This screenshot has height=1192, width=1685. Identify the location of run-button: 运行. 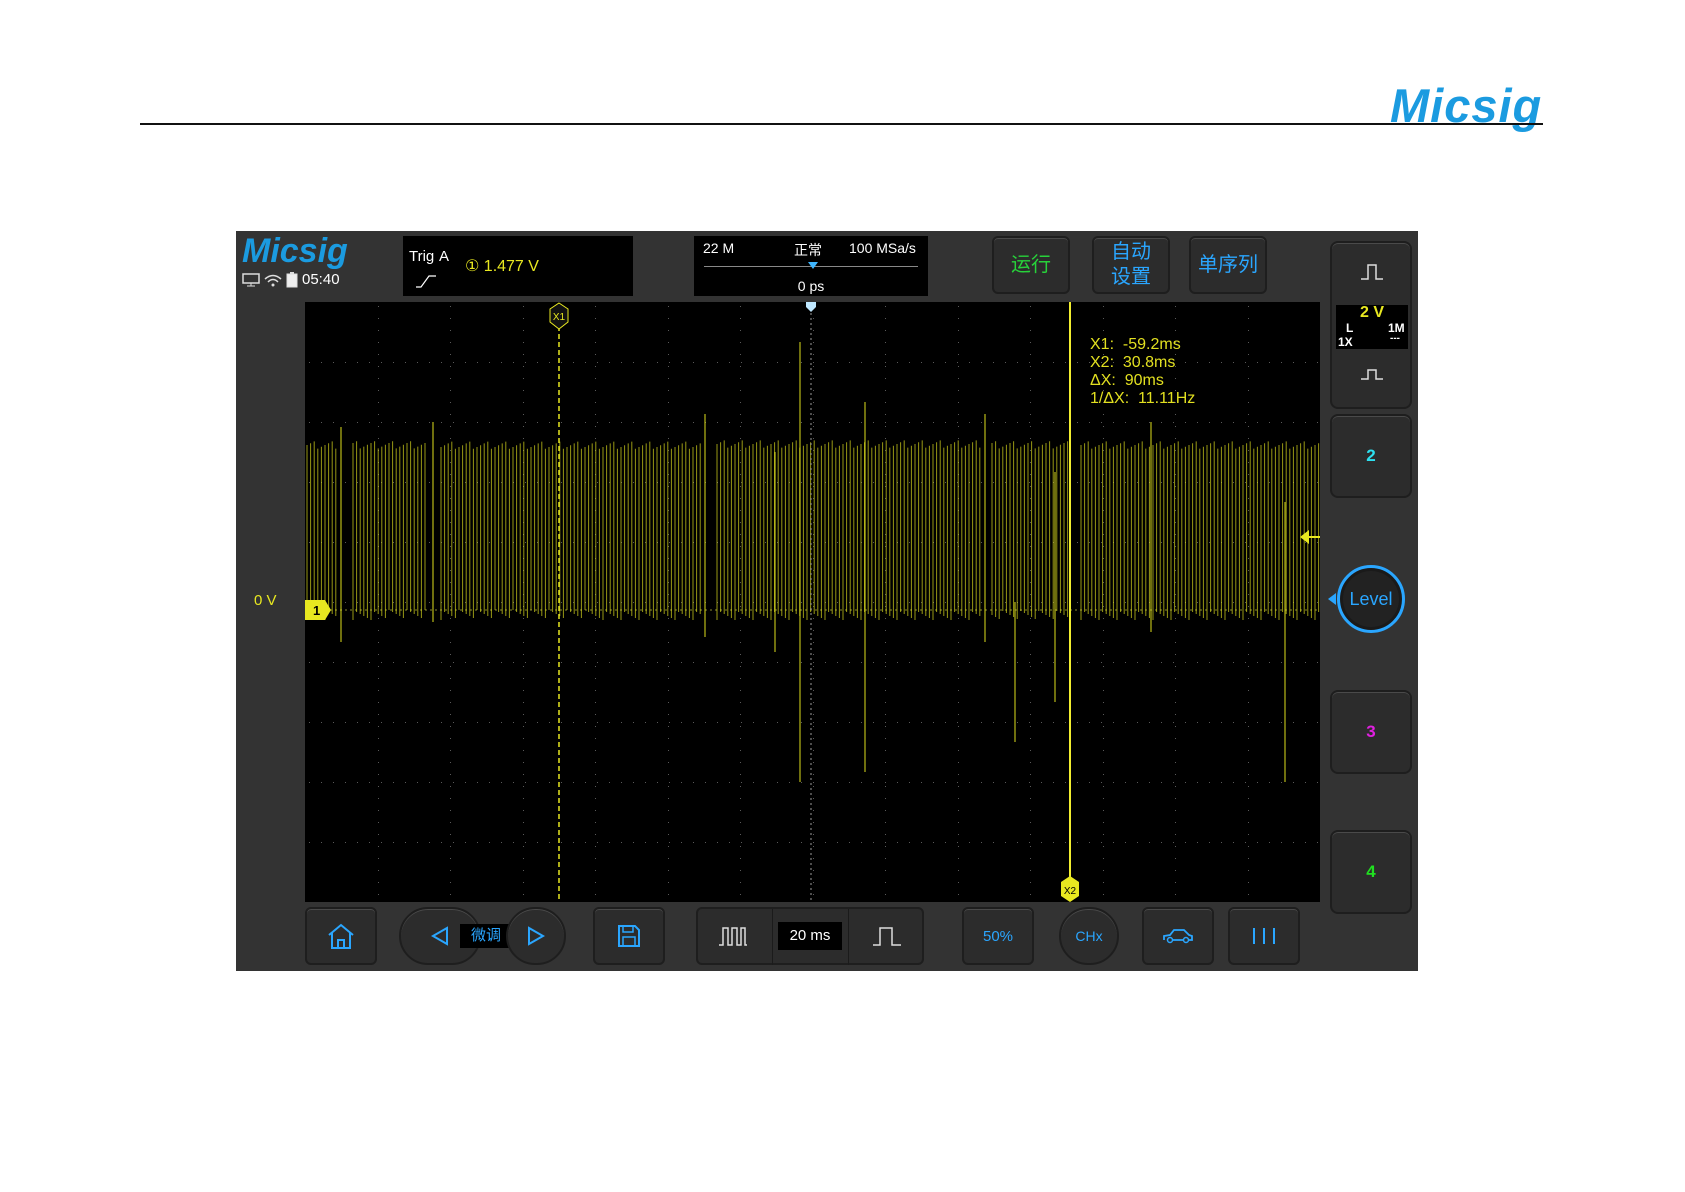
(1031, 265).